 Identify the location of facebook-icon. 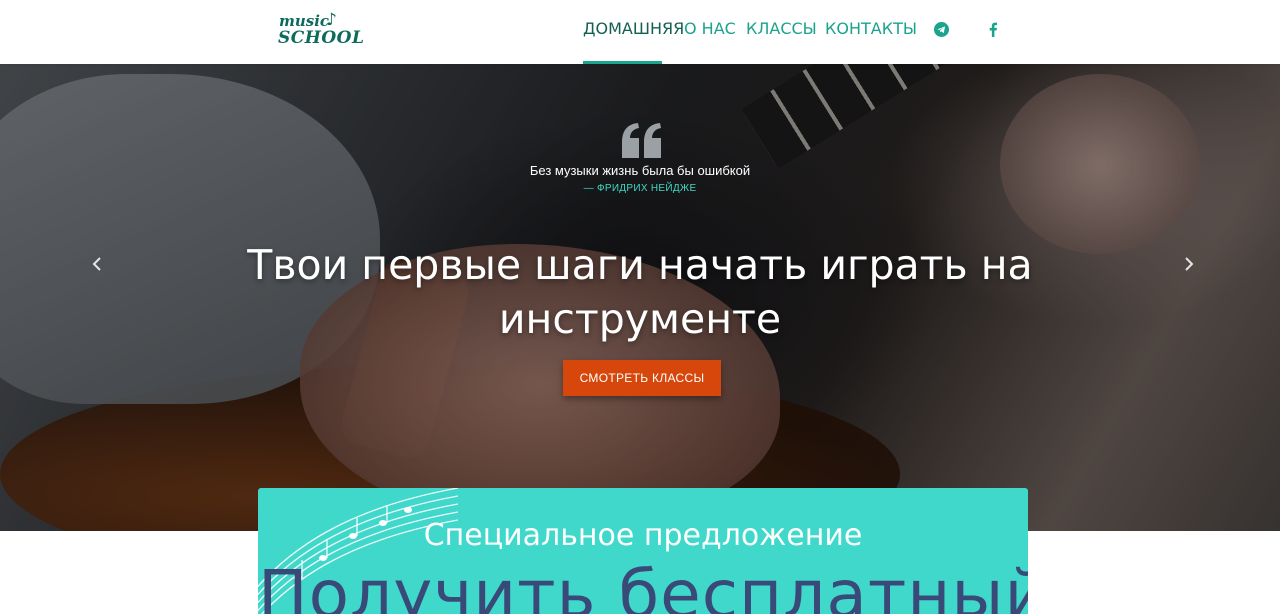
(993, 29).